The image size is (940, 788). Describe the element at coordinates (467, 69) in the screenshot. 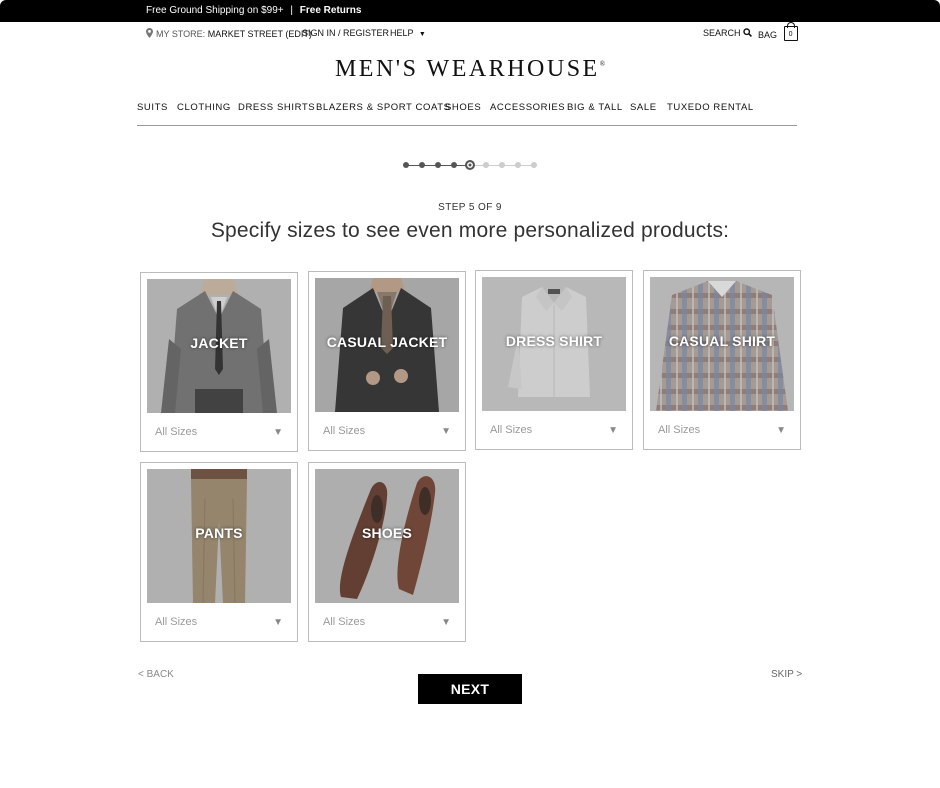

I see `logo-text: MEN'S WEARHOUSE` at that location.